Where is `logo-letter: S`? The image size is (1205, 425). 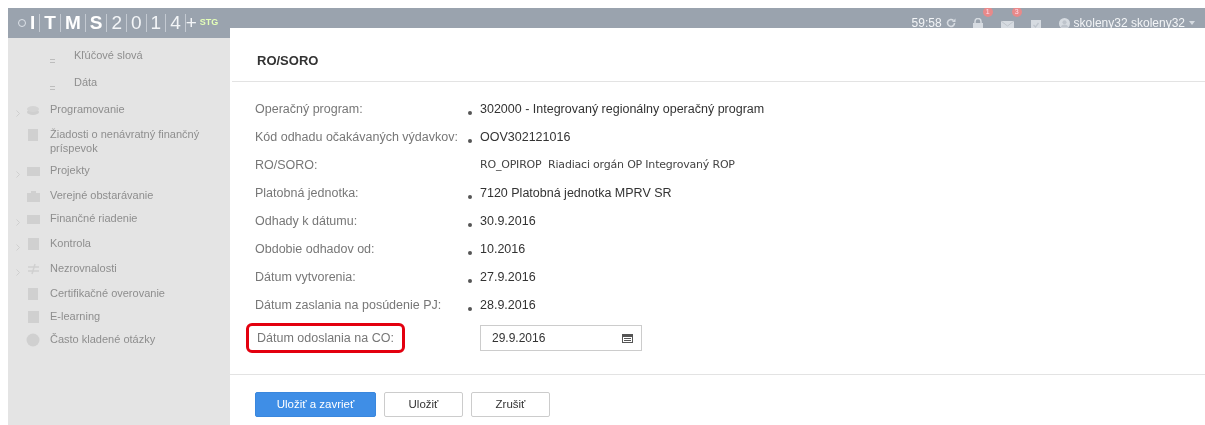
logo-letter: S is located at coordinates (96, 23).